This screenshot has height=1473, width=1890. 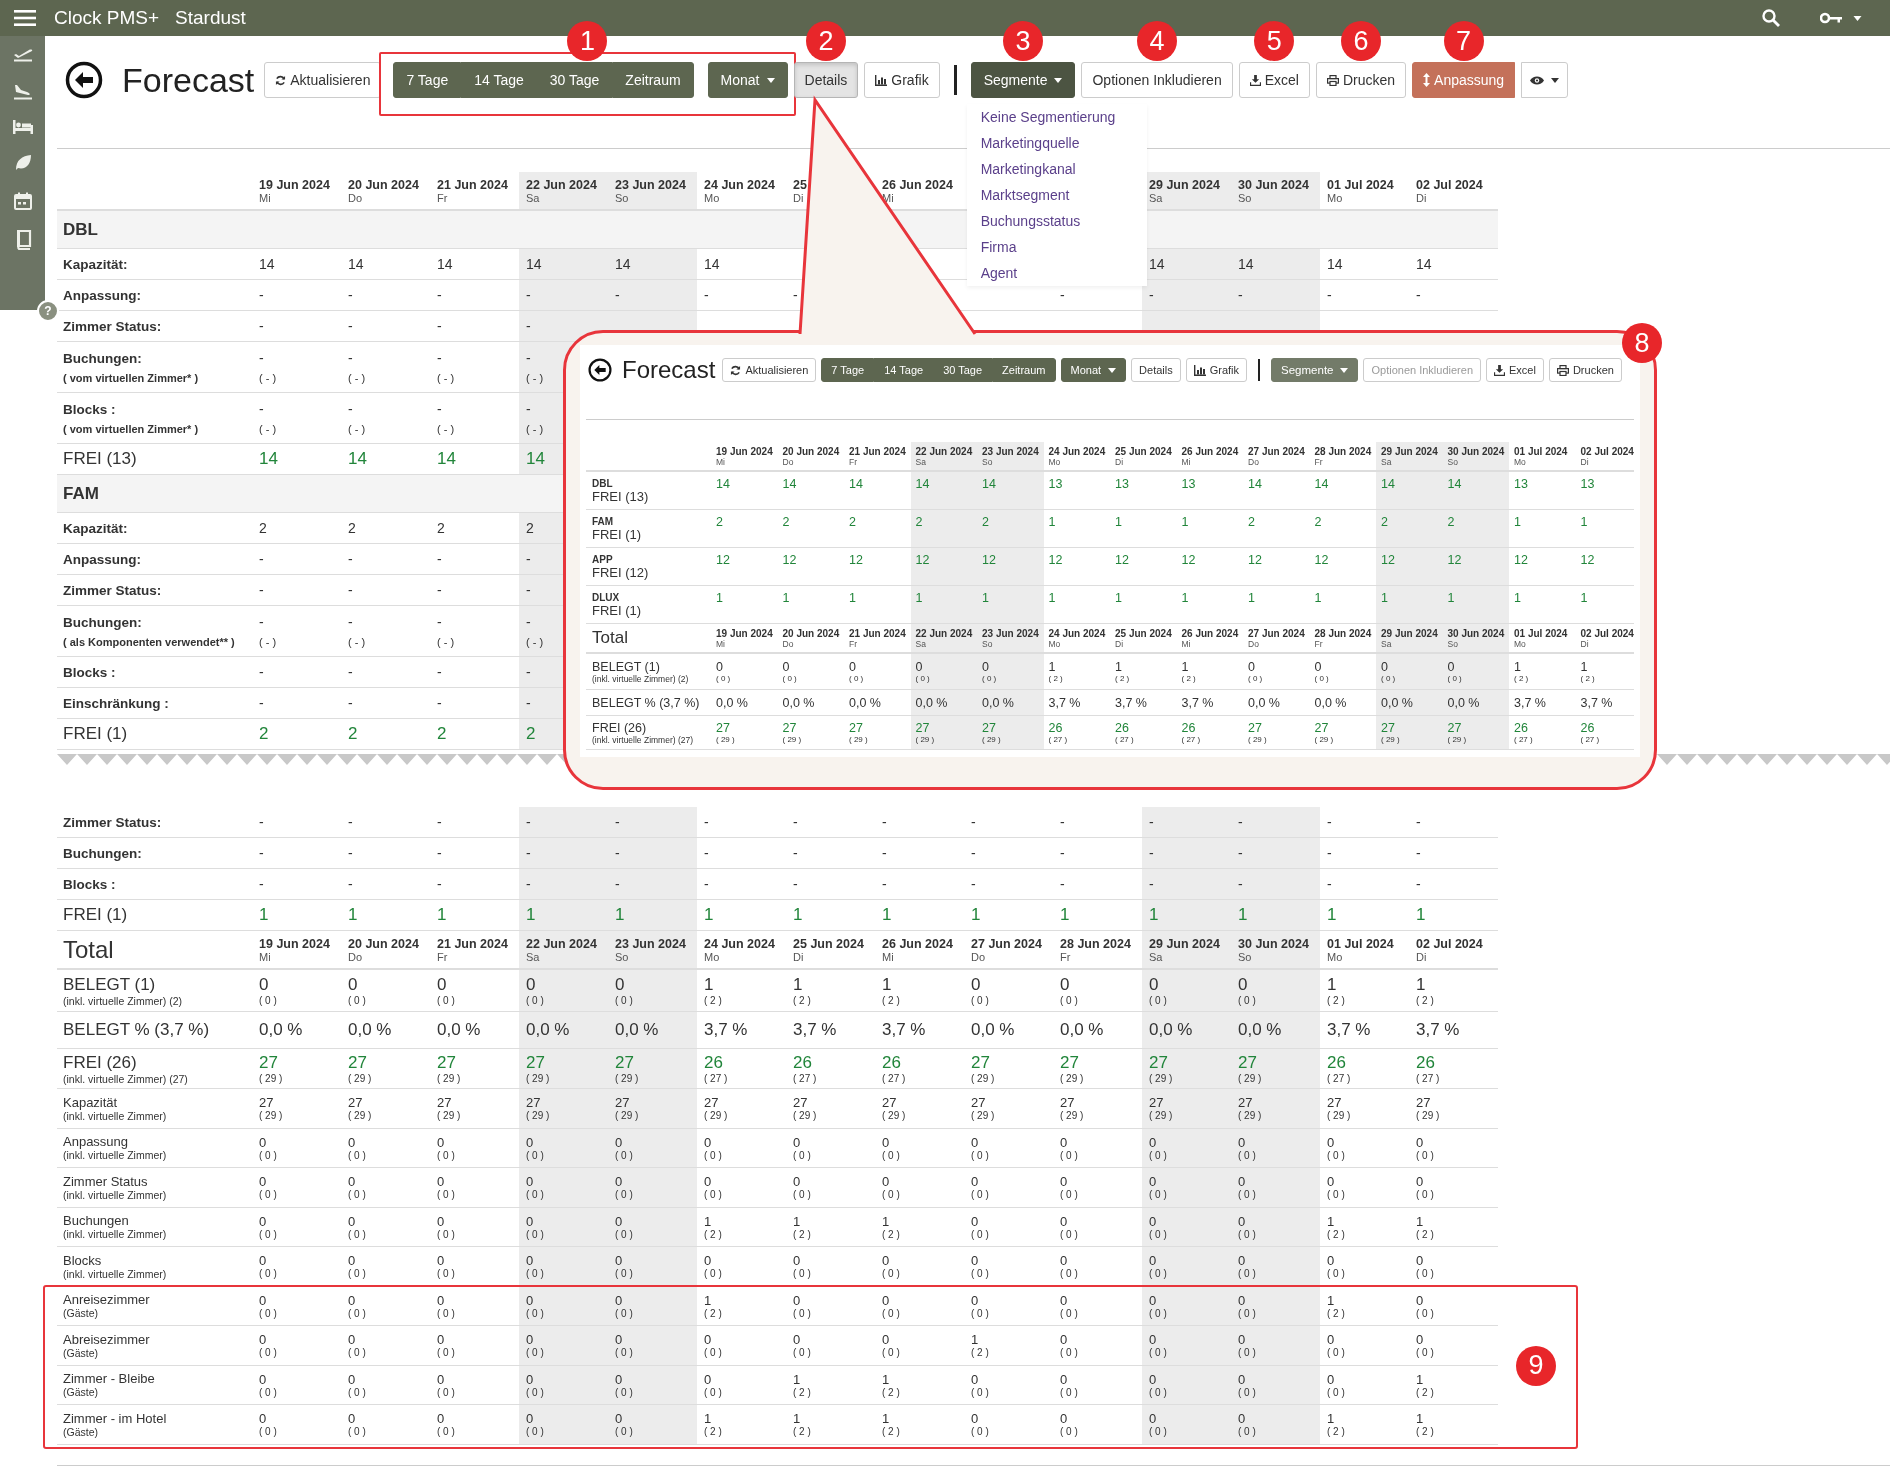 I want to click on search-icon, so click(x=1771, y=18).